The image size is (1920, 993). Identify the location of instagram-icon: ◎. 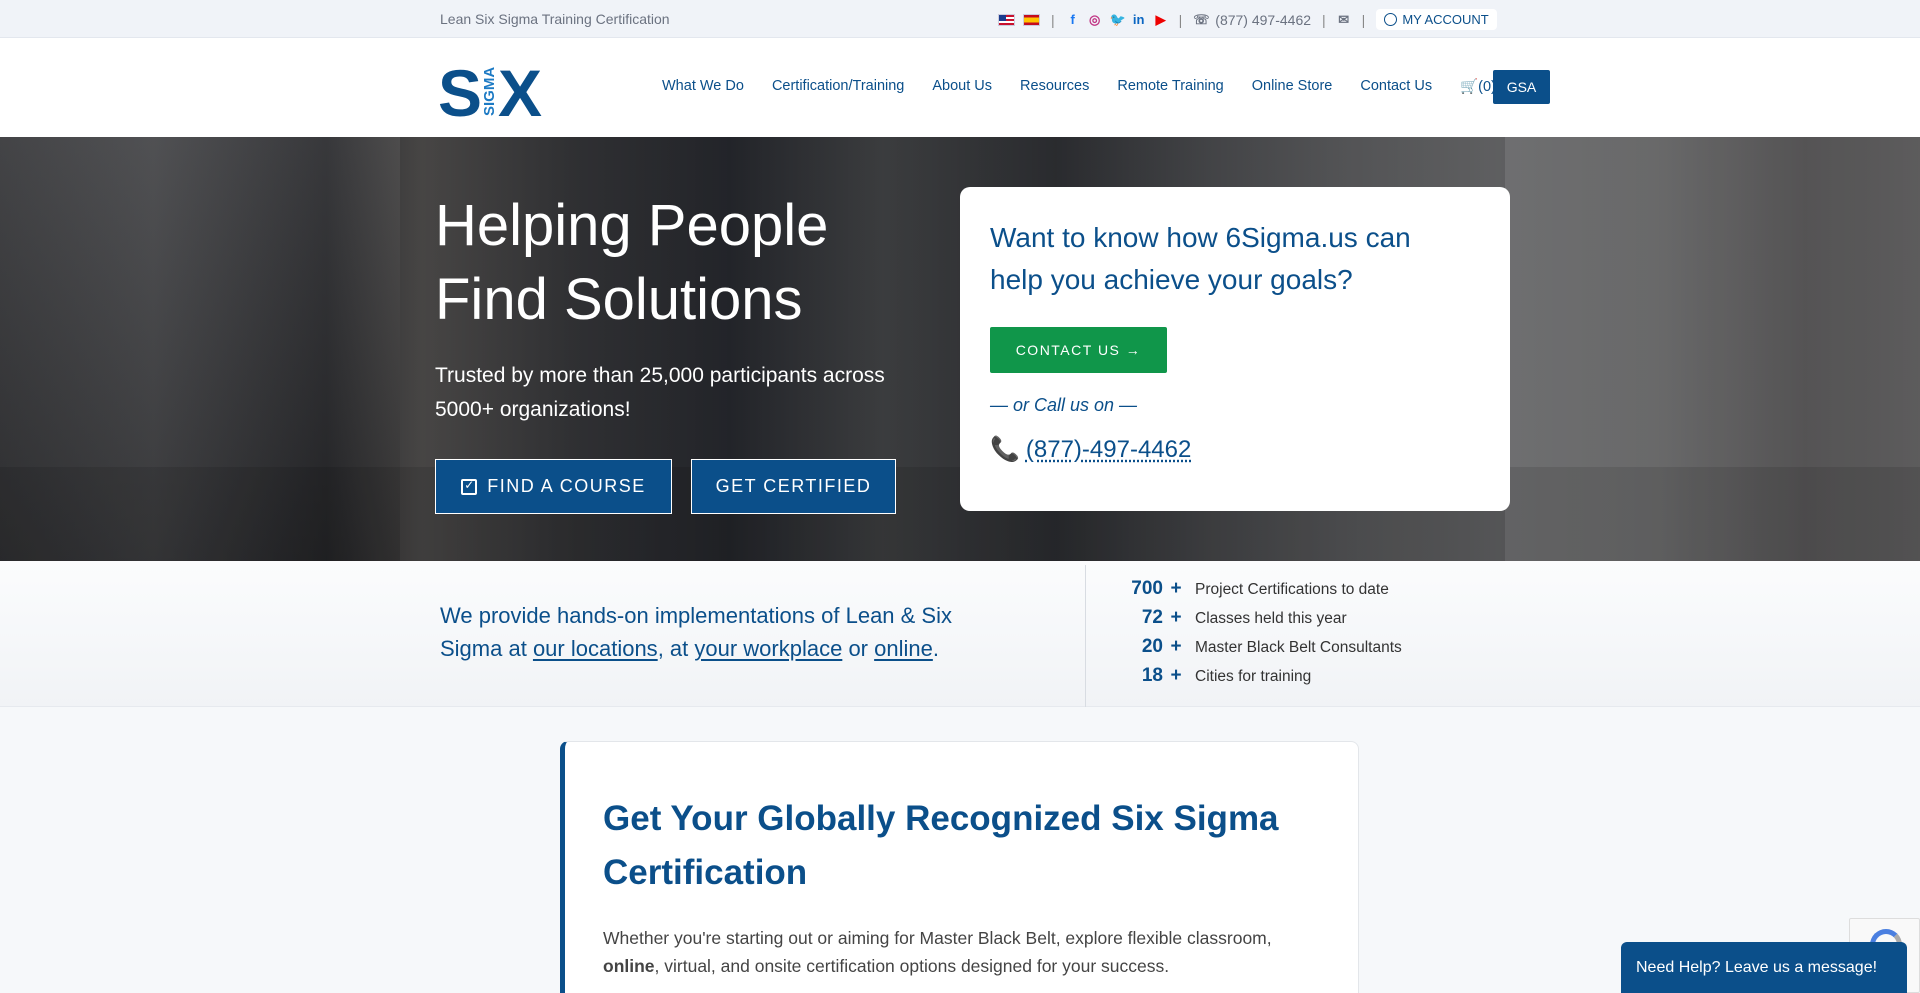
(1095, 20).